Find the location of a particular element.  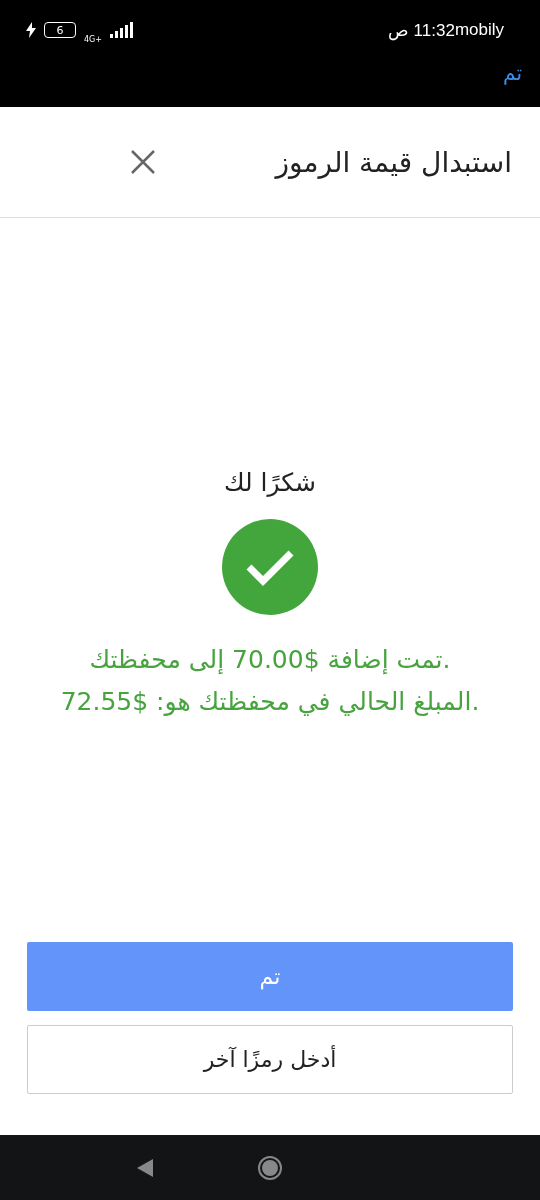

result-message: المبلغ الحالي في محفظتك هو: $72.55. is located at coordinates (270, 702).